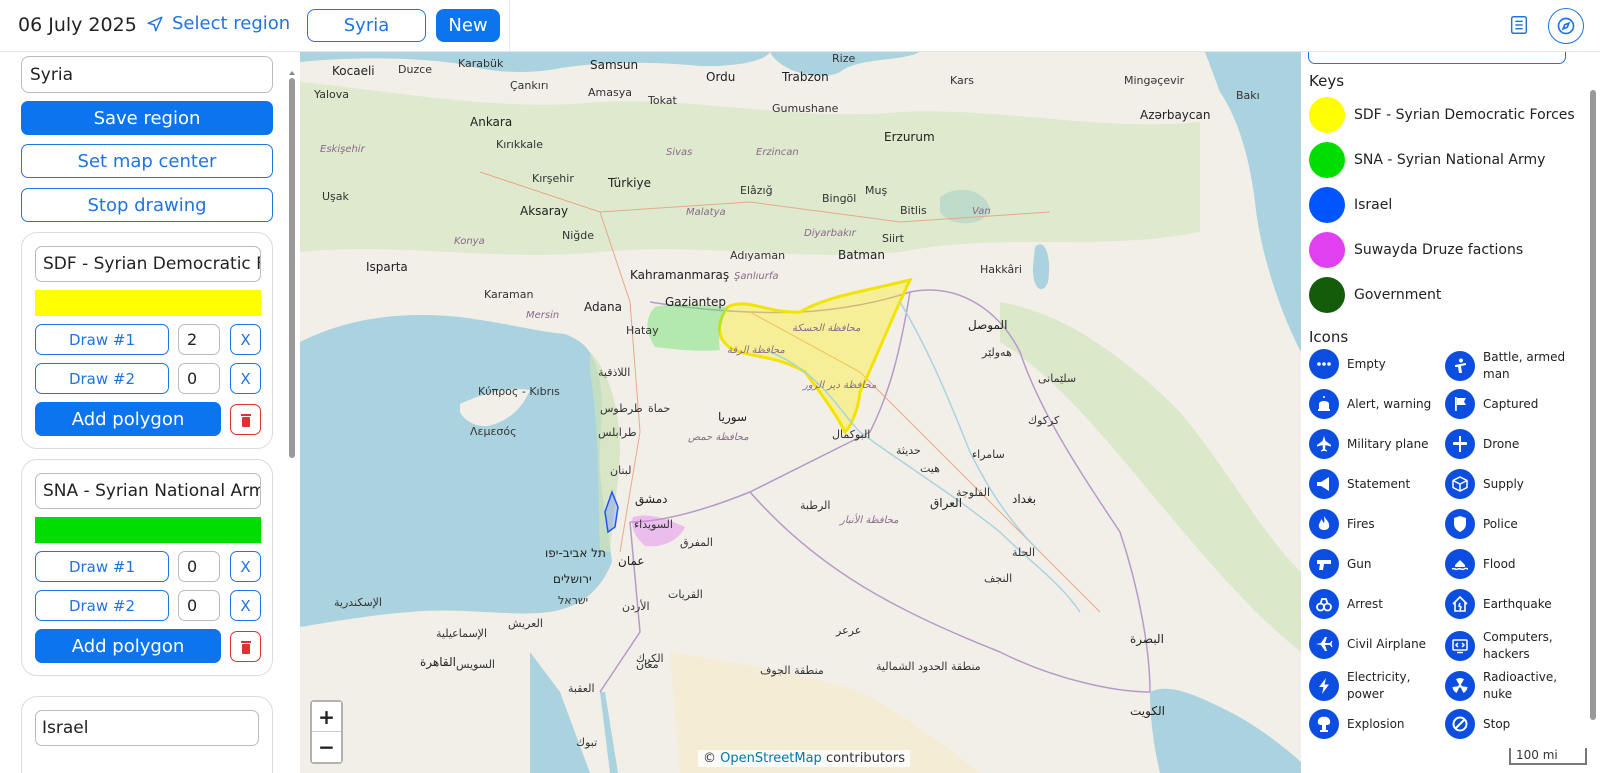 The height and width of the screenshot is (773, 1600). Describe the element at coordinates (709, 758) in the screenshot. I see `attribution-prefix: ©` at that location.